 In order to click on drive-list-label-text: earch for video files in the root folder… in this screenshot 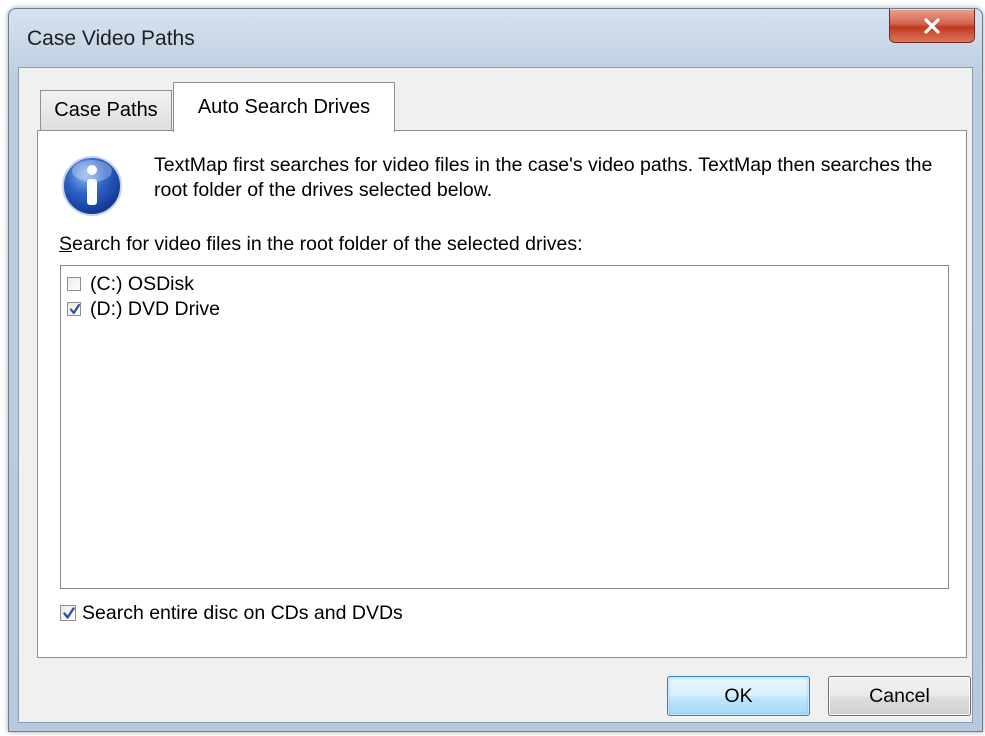, I will do `click(327, 244)`.